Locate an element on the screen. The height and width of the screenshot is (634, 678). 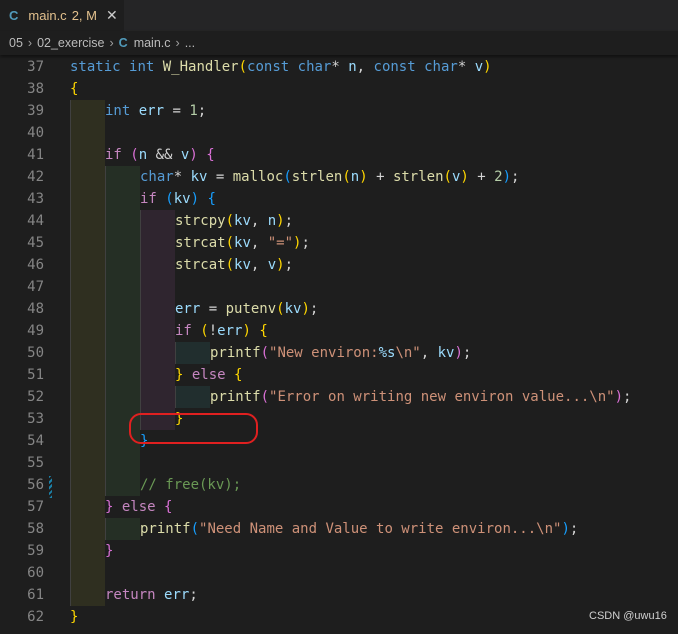
code-token: + is located at coordinates (380, 177).